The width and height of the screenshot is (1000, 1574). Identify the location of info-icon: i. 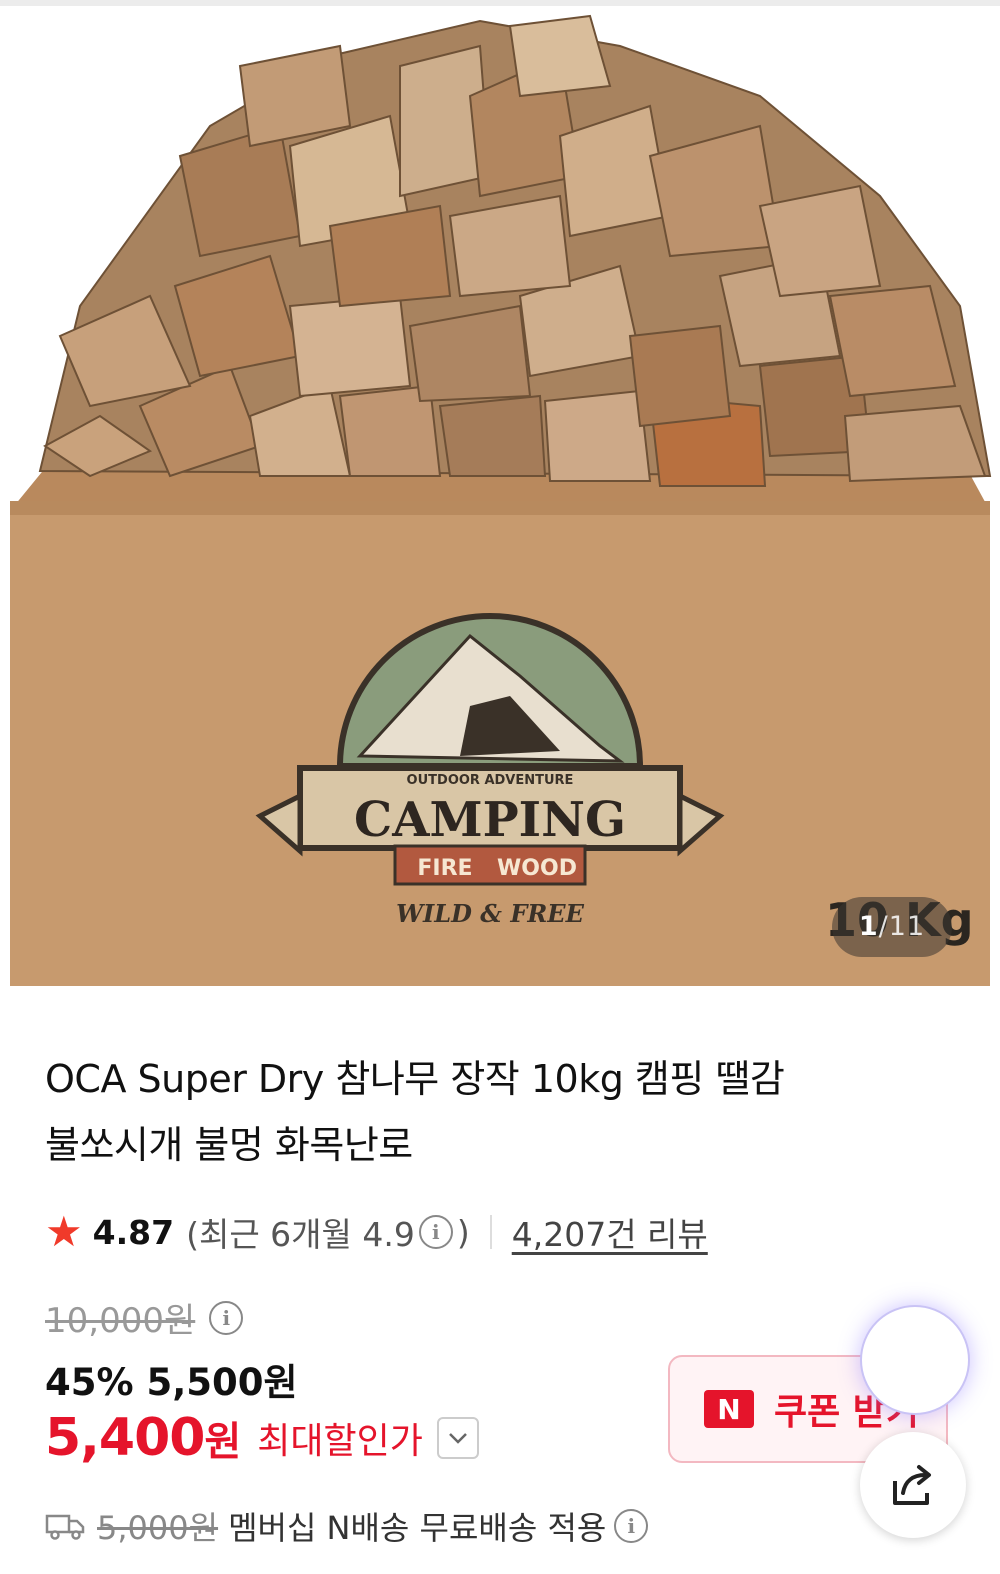
(435, 1232).